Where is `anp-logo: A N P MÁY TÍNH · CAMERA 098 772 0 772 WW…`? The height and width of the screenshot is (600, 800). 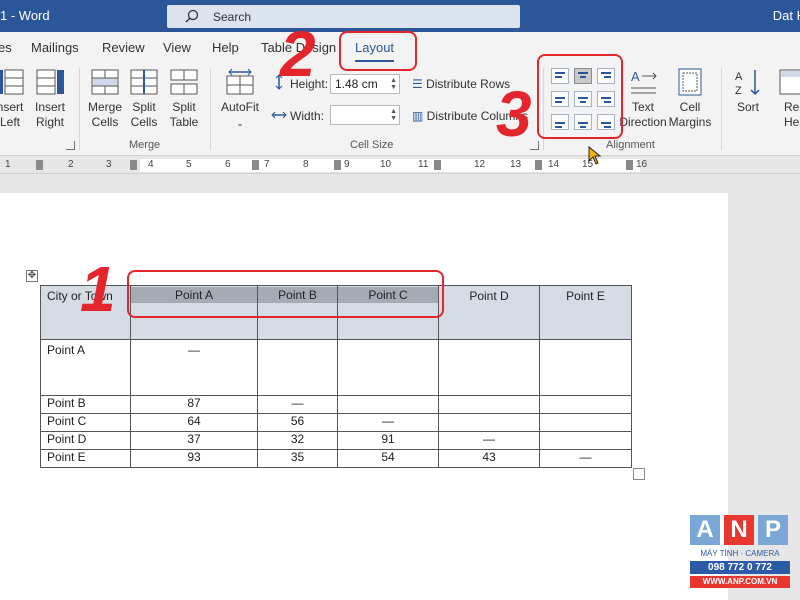 anp-logo: A N P MÁY TÍNH · CAMERA 098 772 0 772 WW… is located at coordinates (740, 552).